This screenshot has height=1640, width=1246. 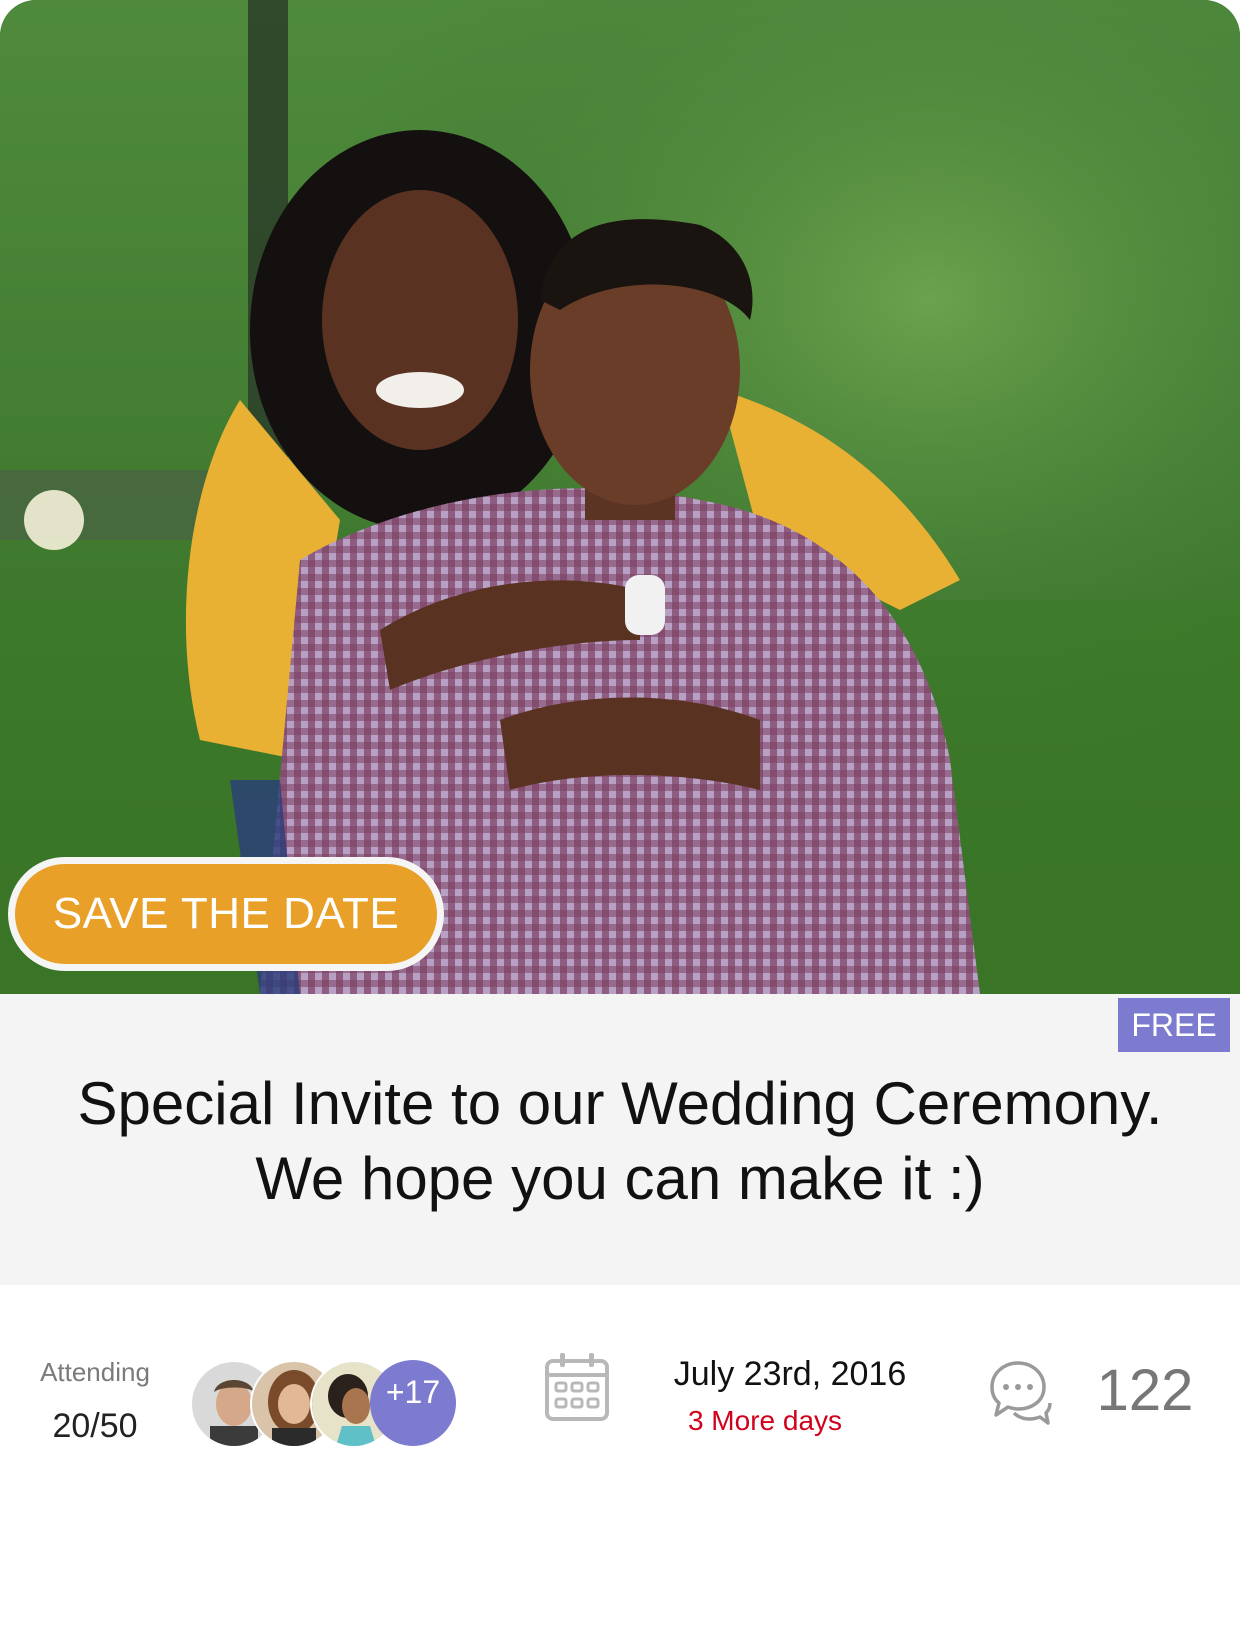 I want to click on price-badge: FREE, so click(x=1174, y=1025).